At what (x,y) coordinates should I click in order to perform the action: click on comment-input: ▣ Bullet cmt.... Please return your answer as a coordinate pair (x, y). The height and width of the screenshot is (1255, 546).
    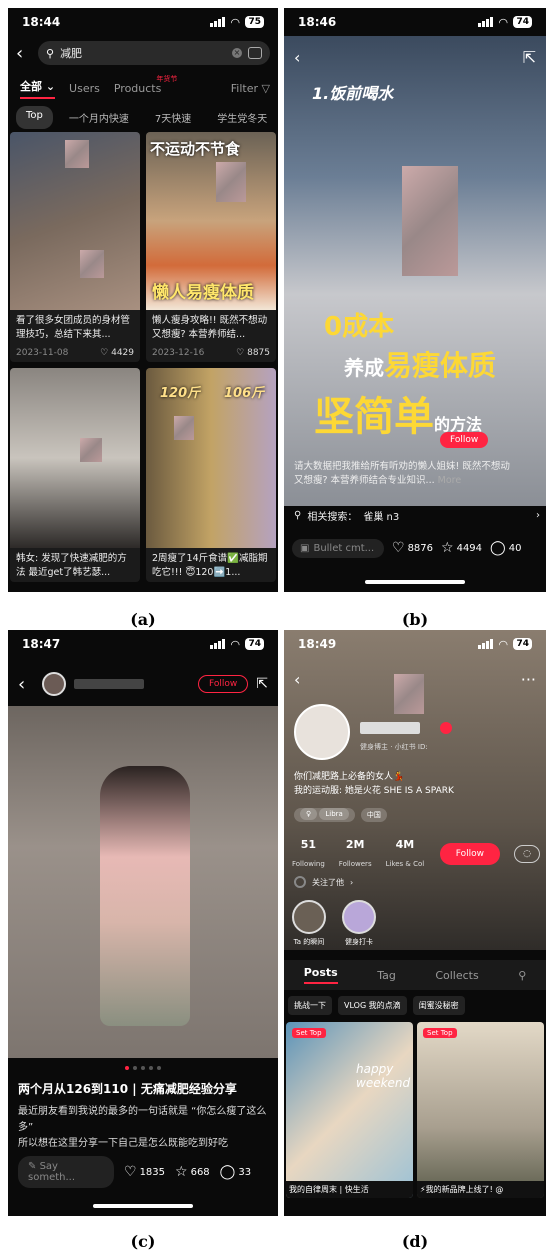
    Looking at the image, I should click on (338, 548).